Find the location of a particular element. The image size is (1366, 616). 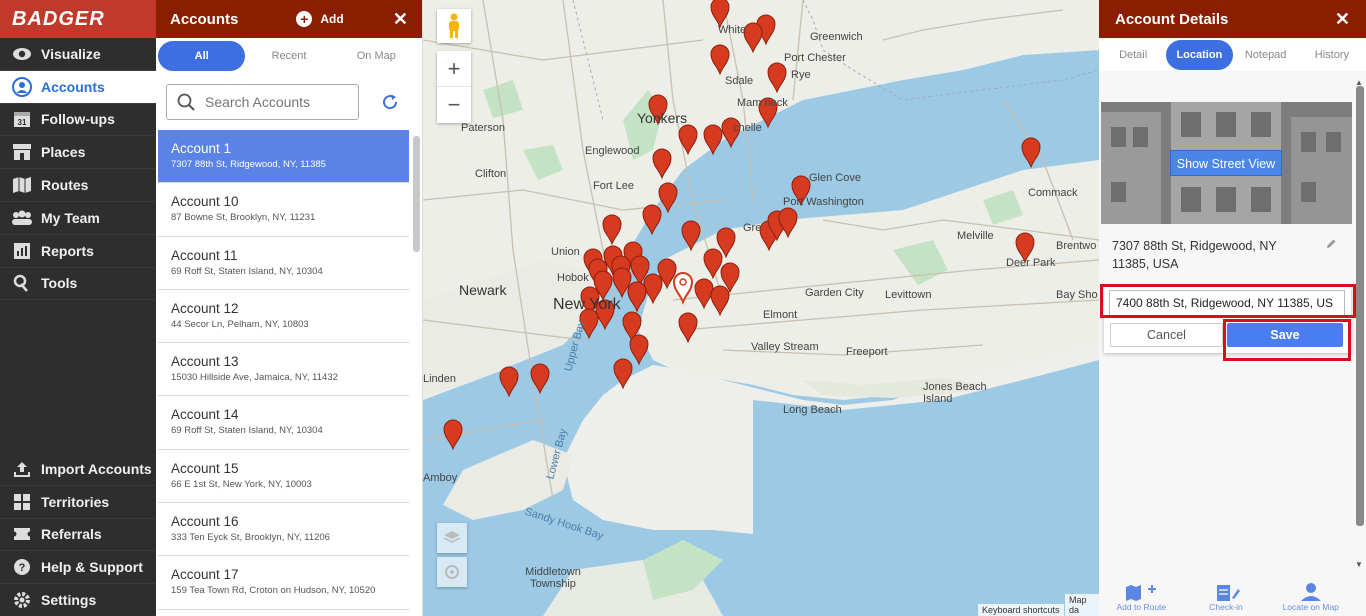

nav-item-settings: Settings is located at coordinates (78, 600).